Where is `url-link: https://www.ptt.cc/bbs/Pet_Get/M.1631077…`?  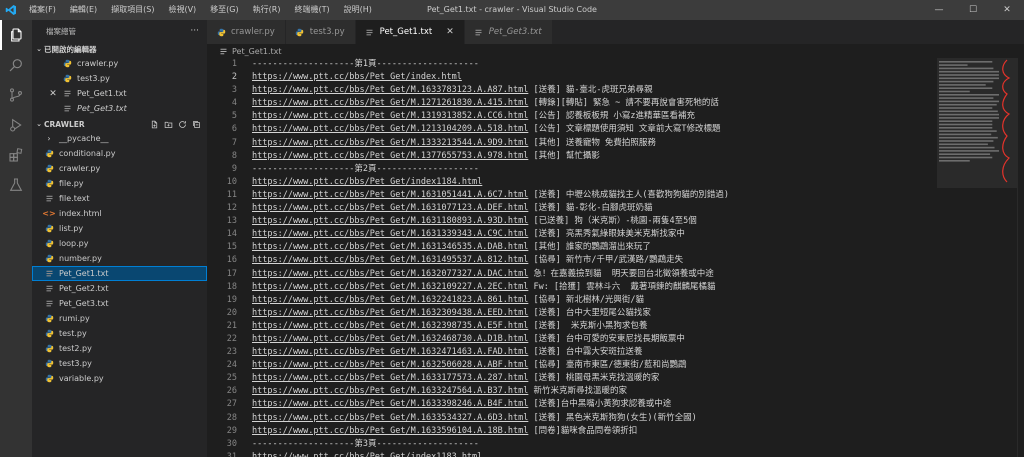 url-link: https://www.ptt.cc/bbs/Pet_Get/M.1631077… is located at coordinates (390, 208).